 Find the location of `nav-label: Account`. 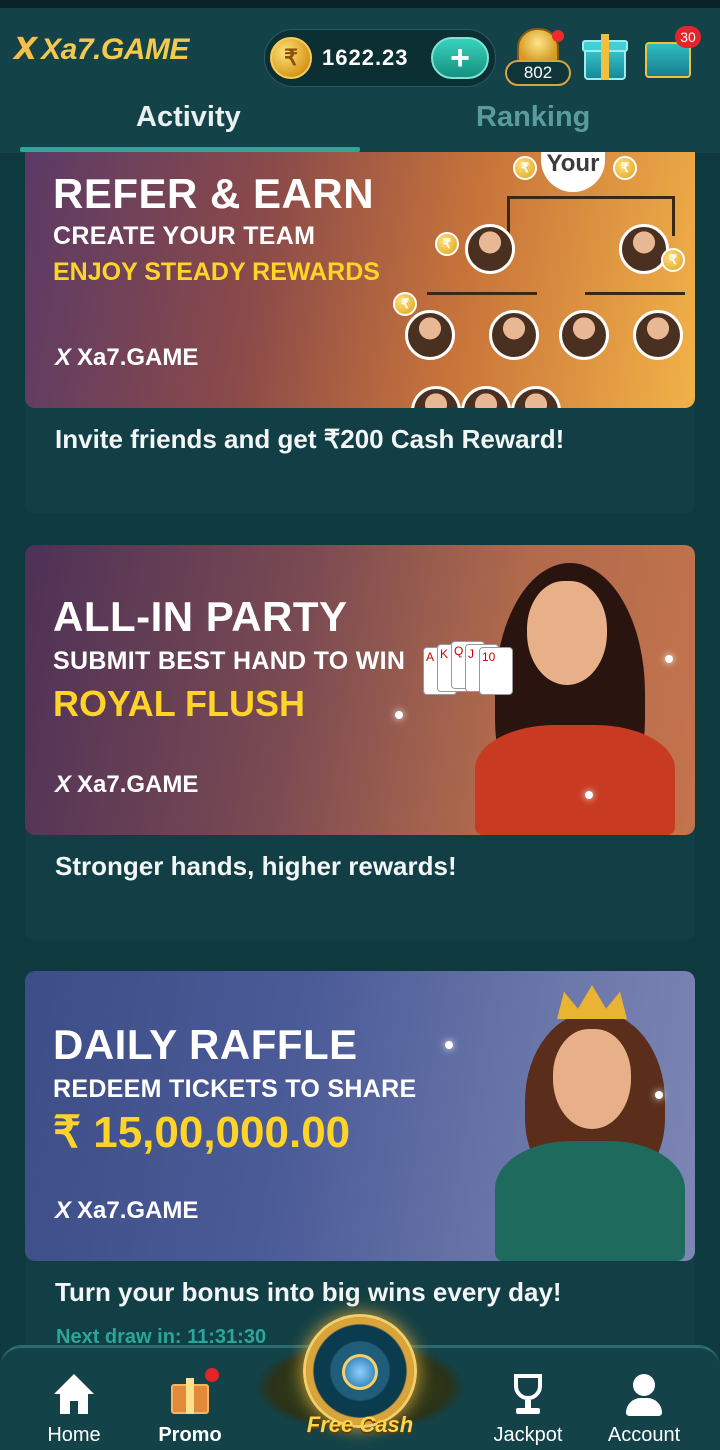

nav-label: Account is located at coordinates (644, 1435).